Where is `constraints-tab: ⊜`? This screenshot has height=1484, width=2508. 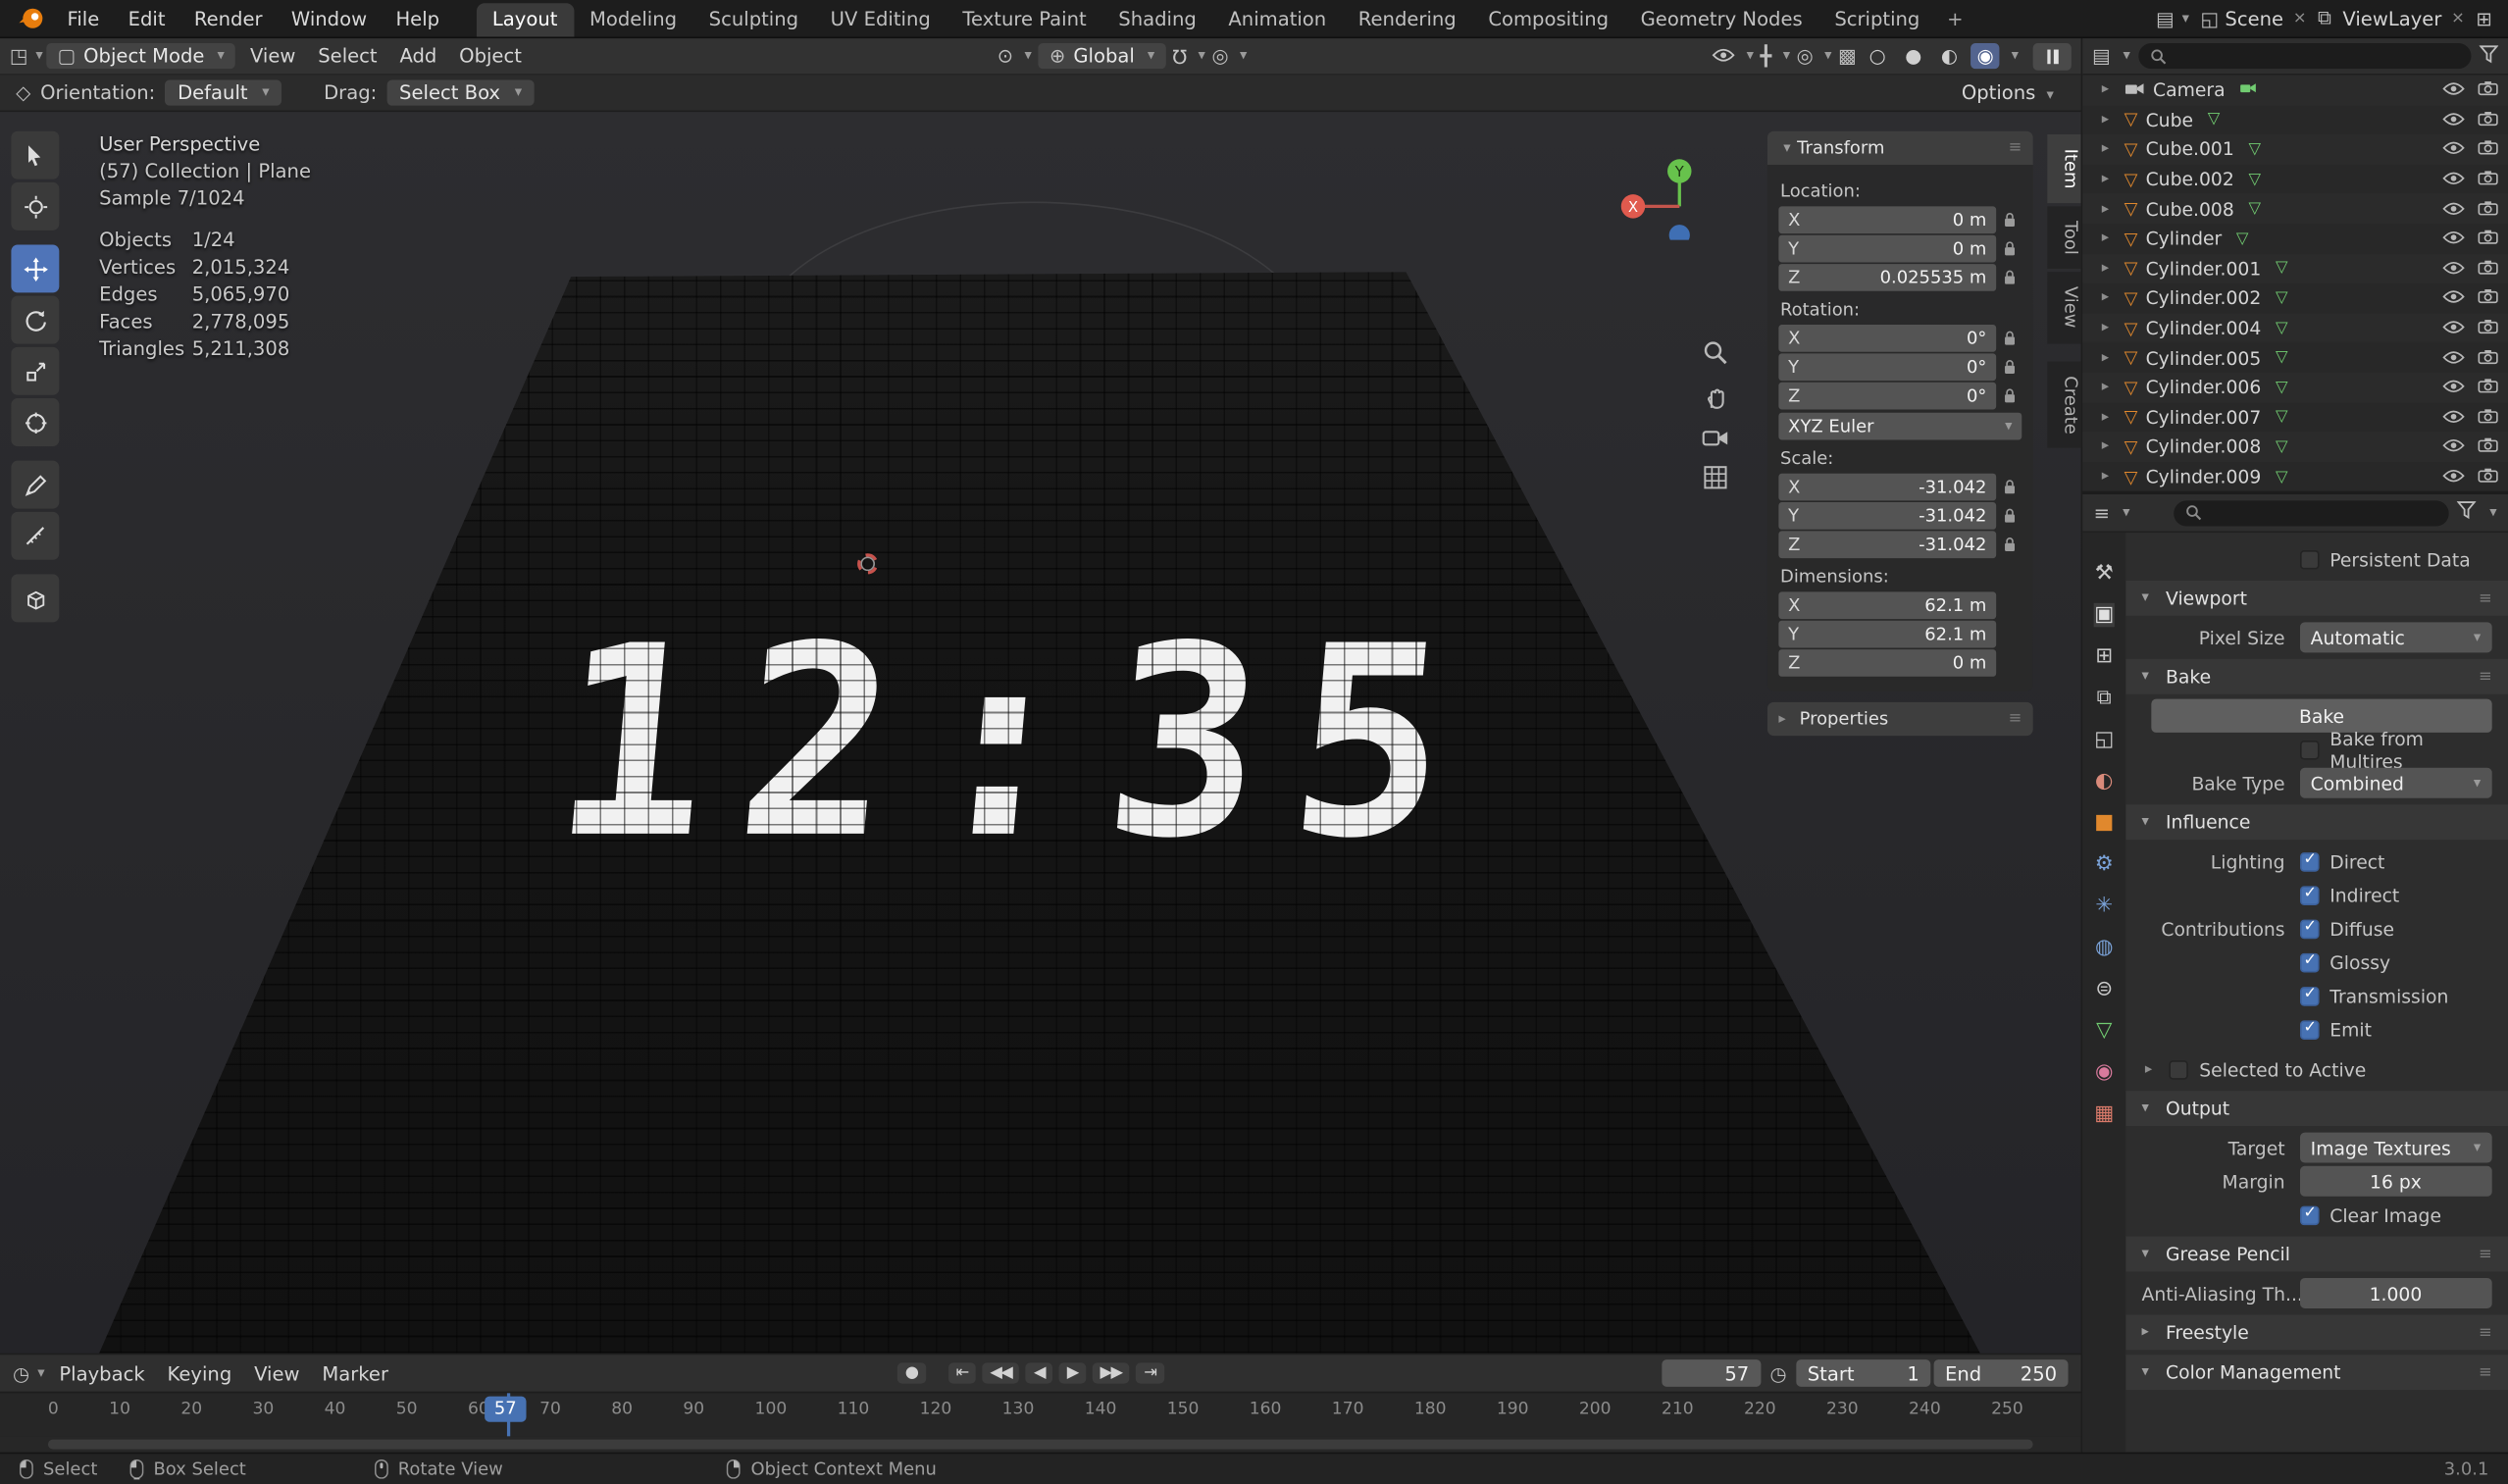
constraints-tab: ⊜ is located at coordinates (2103, 988).